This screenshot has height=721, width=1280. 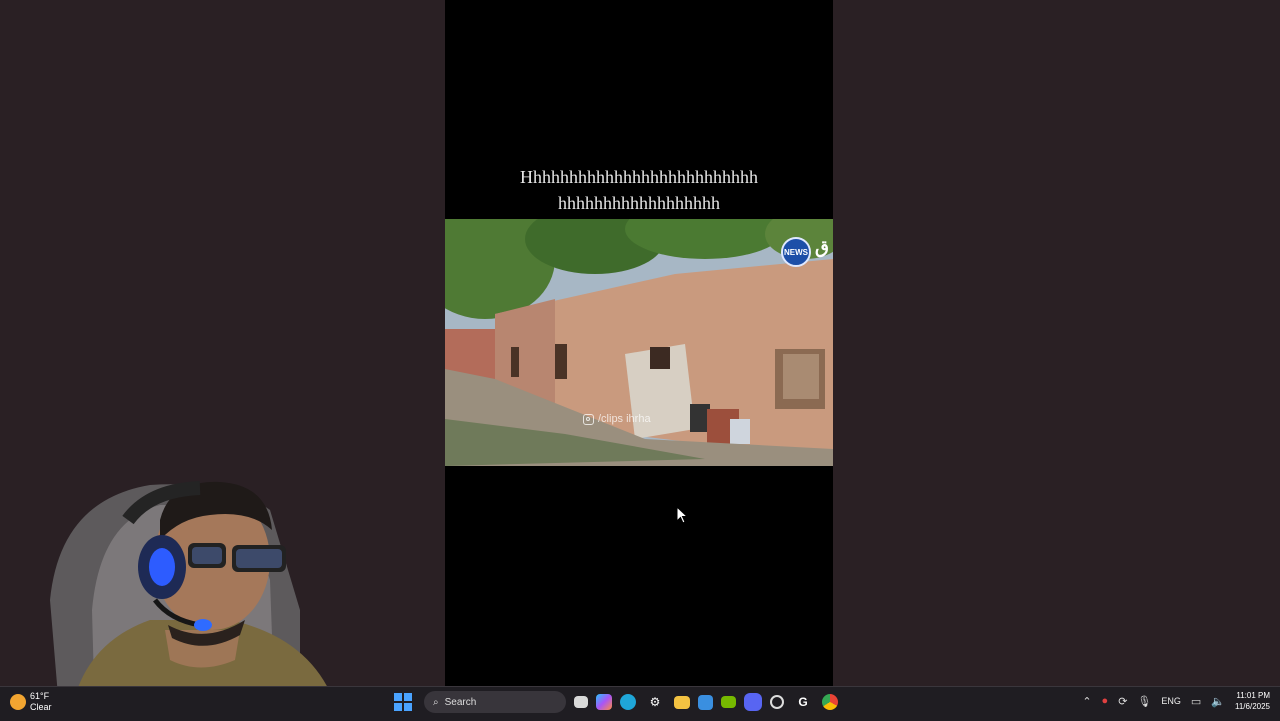 I want to click on language-indicator: ENG, so click(x=1171, y=701).